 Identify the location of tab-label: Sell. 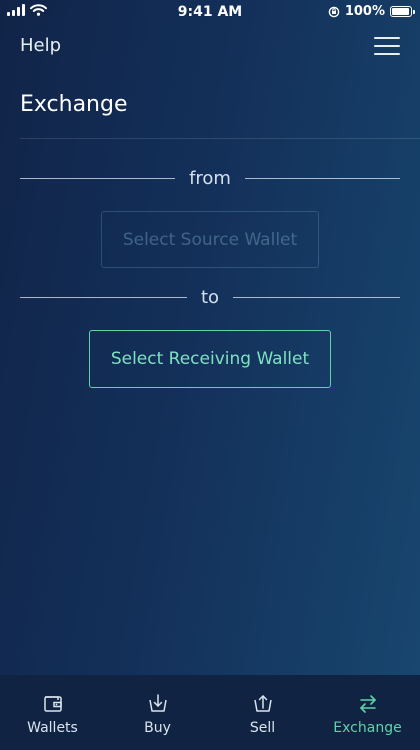
(262, 728).